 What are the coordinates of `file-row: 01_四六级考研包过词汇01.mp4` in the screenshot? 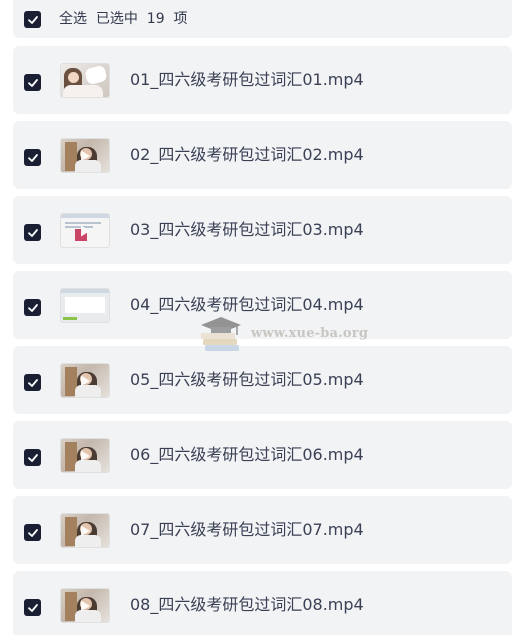 It's located at (262, 80).